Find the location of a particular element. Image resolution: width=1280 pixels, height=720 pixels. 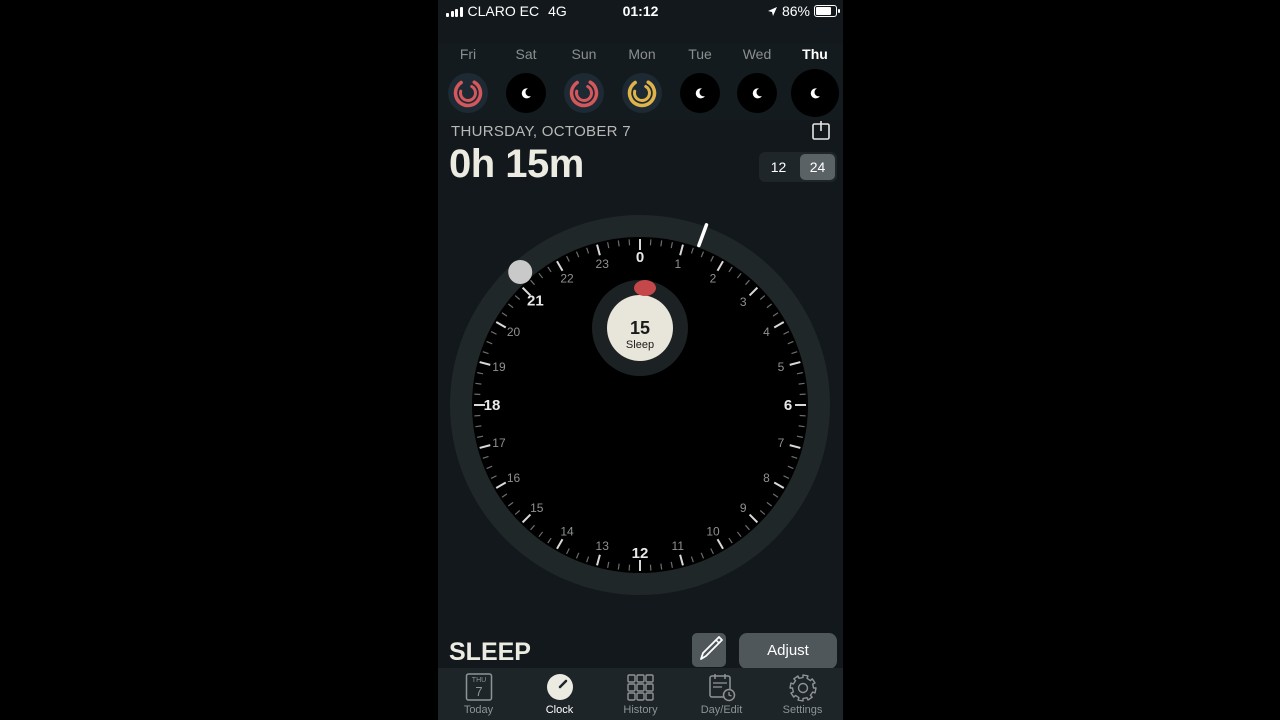

tab-today: THU 7 Today is located at coordinates (478, 694).